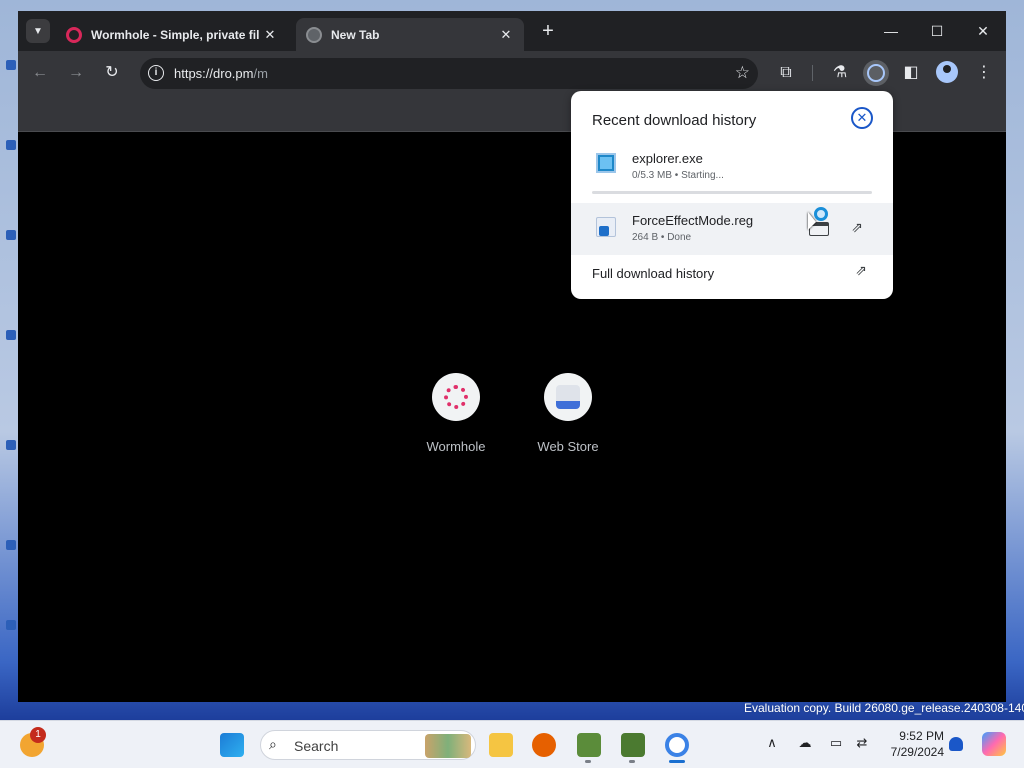 The image size is (1024, 768). I want to click on web-store-shortcut-icon, so click(568, 397).